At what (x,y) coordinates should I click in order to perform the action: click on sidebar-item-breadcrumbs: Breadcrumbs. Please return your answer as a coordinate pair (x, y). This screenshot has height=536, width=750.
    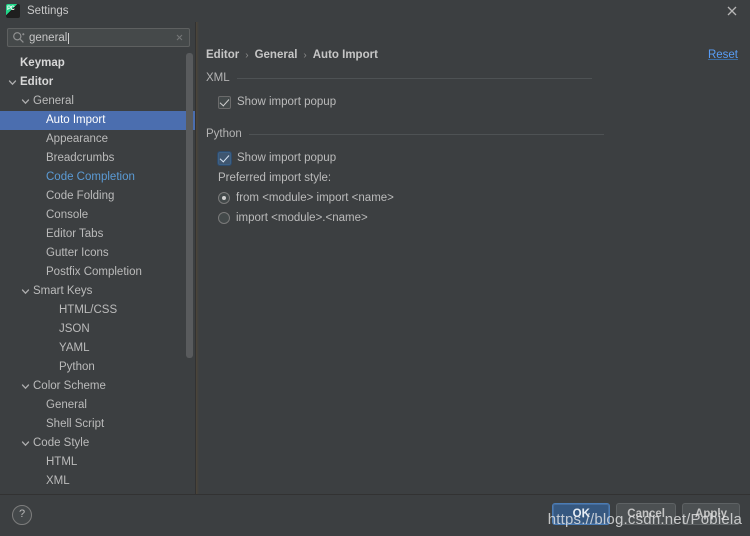
    Looking at the image, I should click on (97, 158).